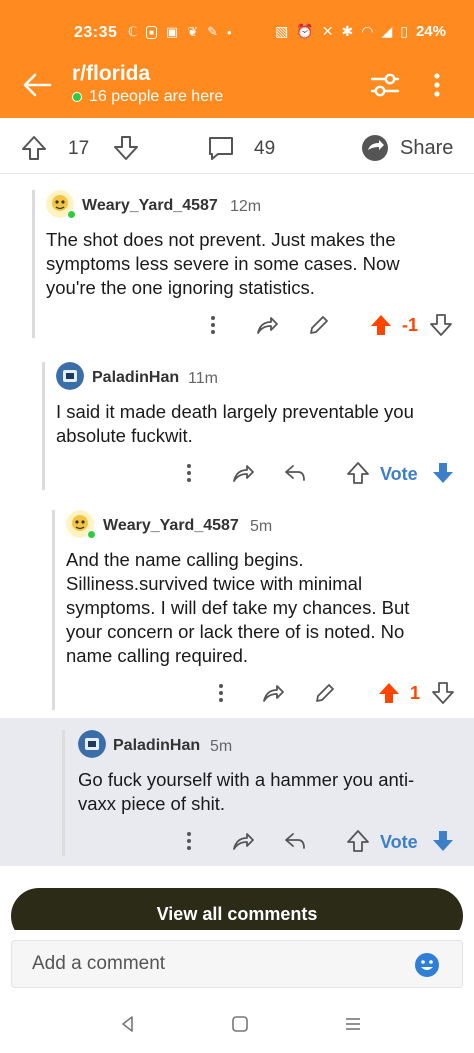 The width and height of the screenshot is (474, 1053). What do you see at coordinates (387, 31) in the screenshot?
I see `signal-icon: ◢` at bounding box center [387, 31].